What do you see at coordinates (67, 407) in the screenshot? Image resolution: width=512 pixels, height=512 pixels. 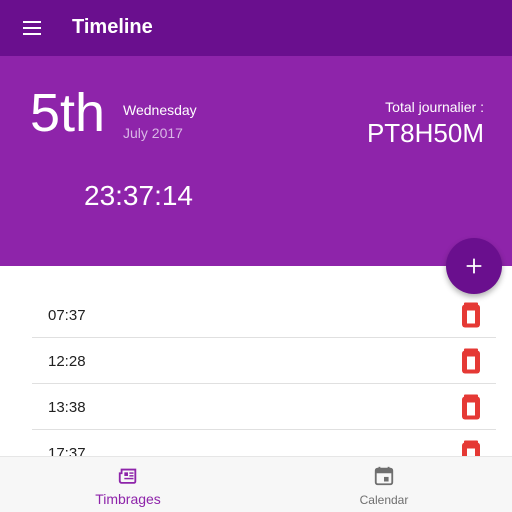 I see `entry-time: 13:38` at bounding box center [67, 407].